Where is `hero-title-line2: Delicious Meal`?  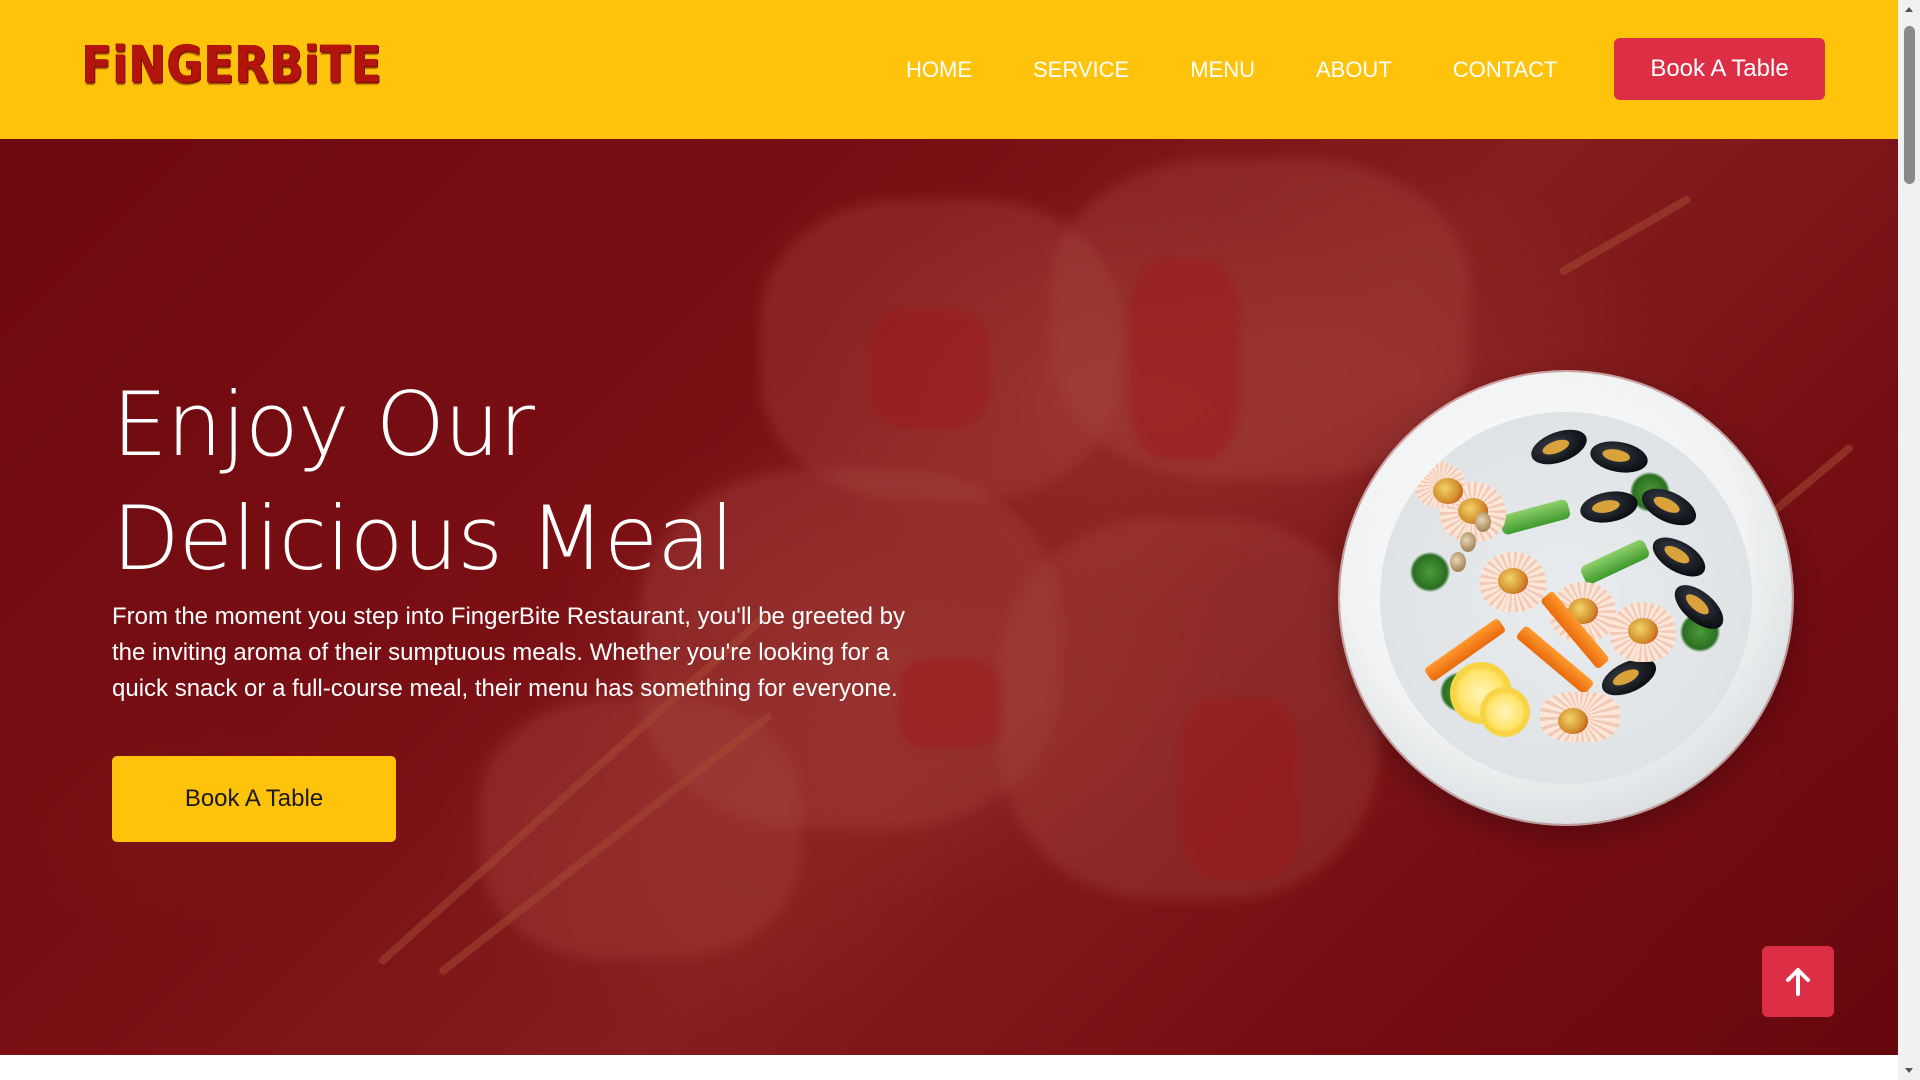
hero-title-line2: Delicious Meal is located at coordinates (423, 538).